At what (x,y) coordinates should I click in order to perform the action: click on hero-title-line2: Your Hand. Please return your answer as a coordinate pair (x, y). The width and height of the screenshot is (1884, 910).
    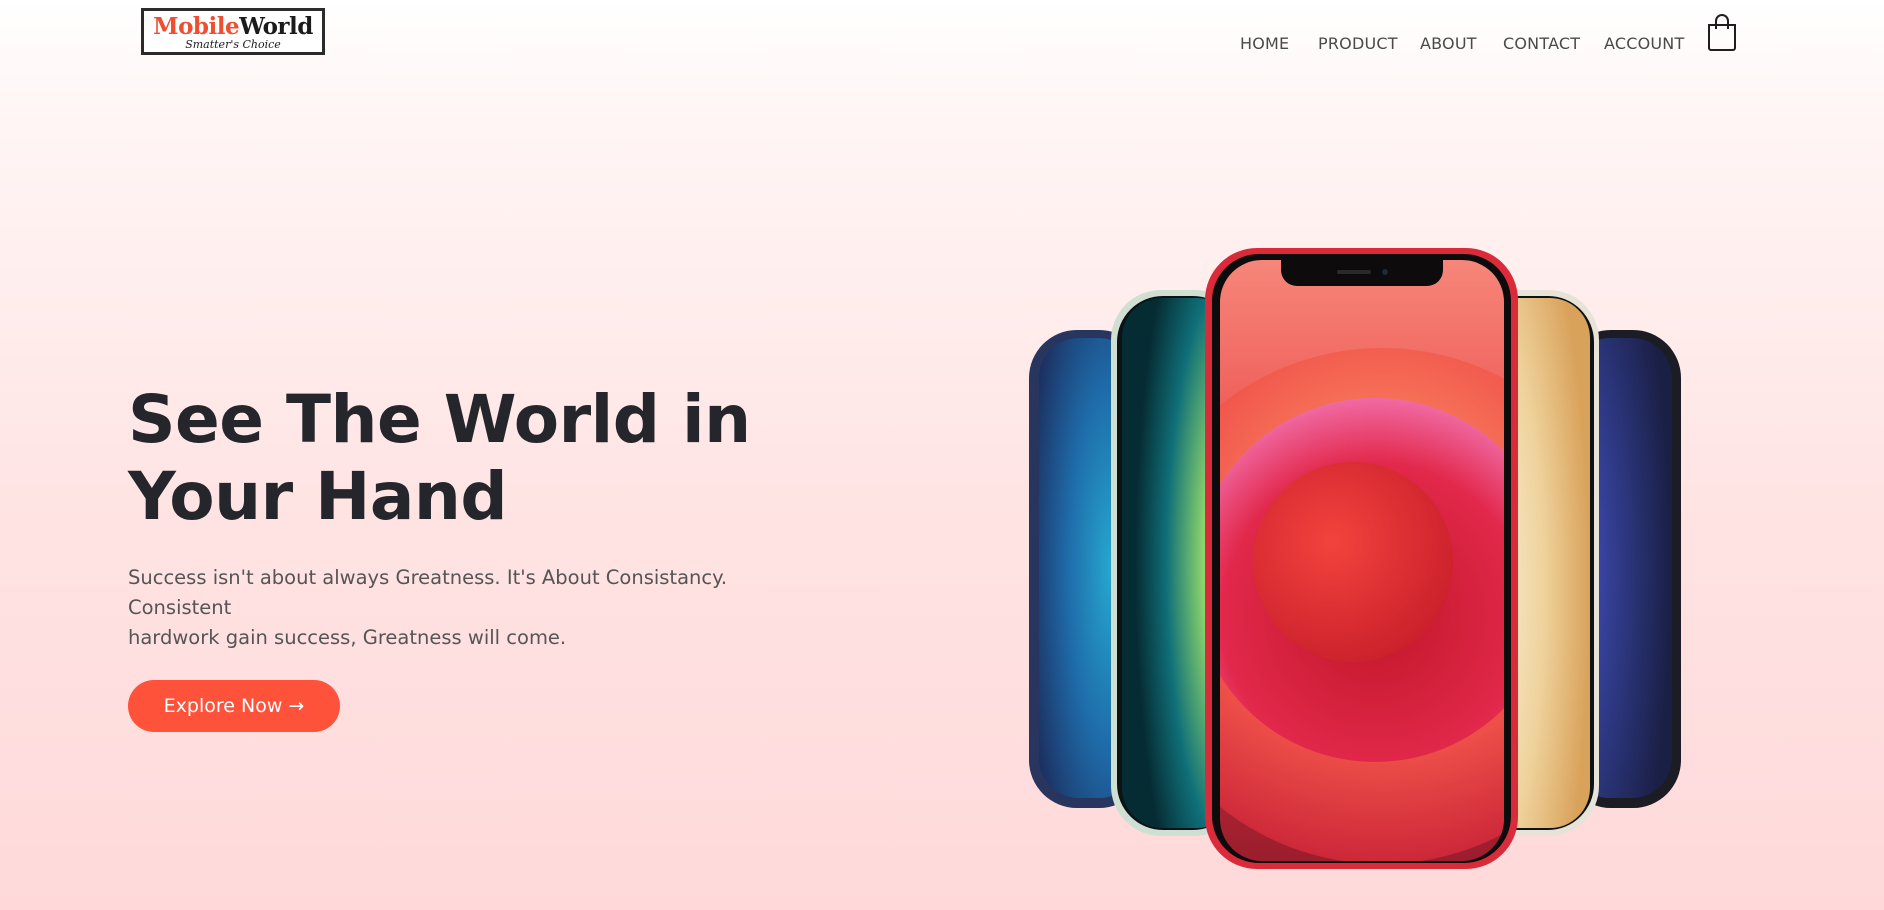
    Looking at the image, I should click on (318, 496).